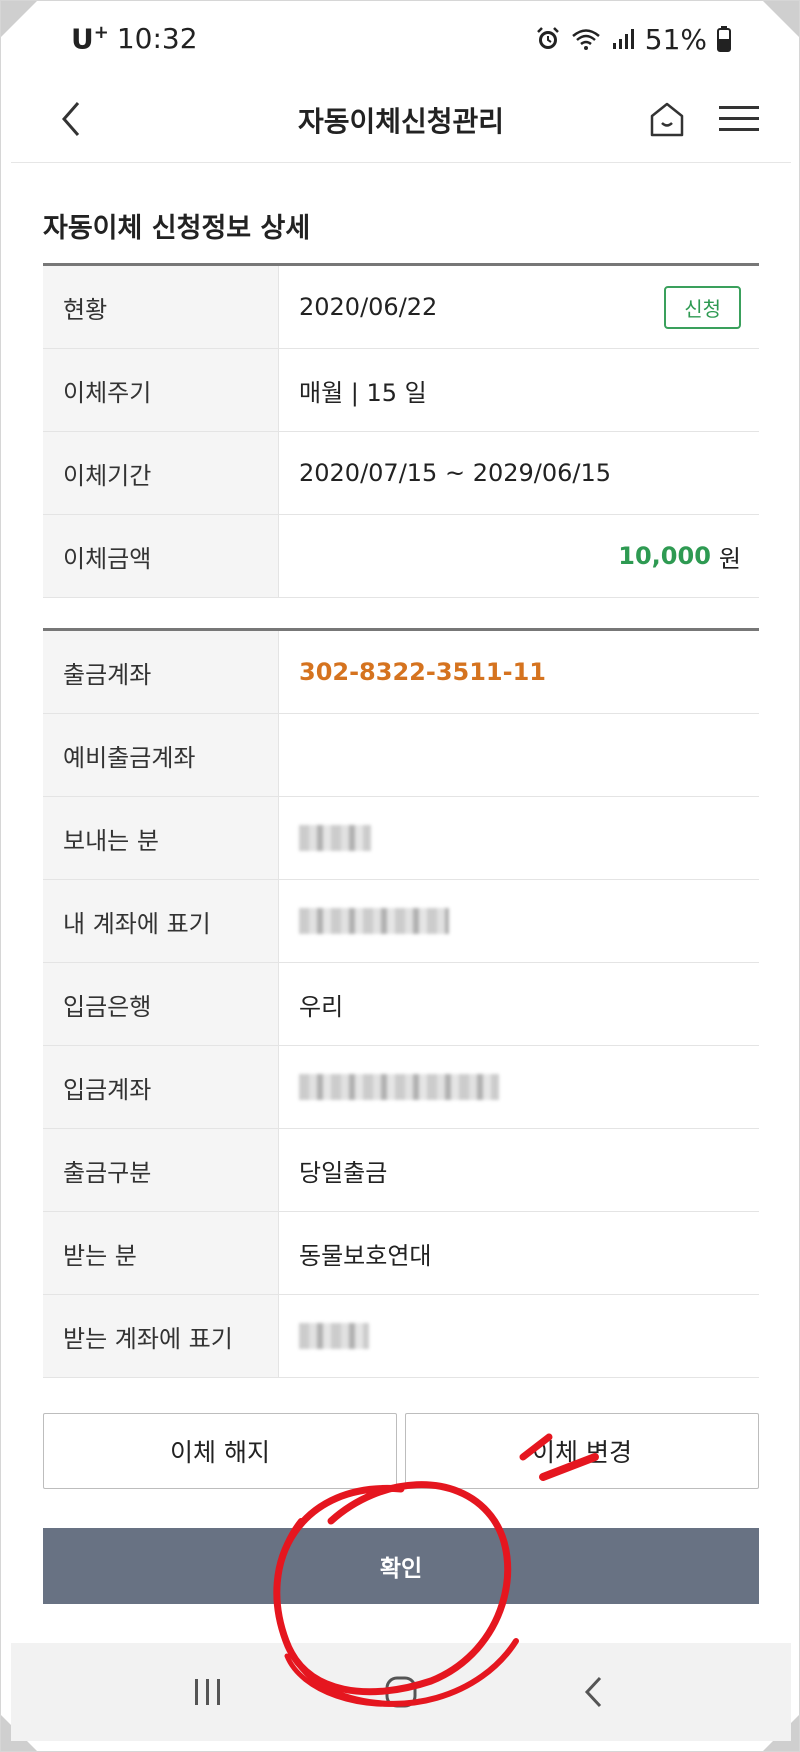 This screenshot has width=800, height=1752. Describe the element at coordinates (519, 1336) in the screenshot. I see `recipient-memo-cell` at that location.